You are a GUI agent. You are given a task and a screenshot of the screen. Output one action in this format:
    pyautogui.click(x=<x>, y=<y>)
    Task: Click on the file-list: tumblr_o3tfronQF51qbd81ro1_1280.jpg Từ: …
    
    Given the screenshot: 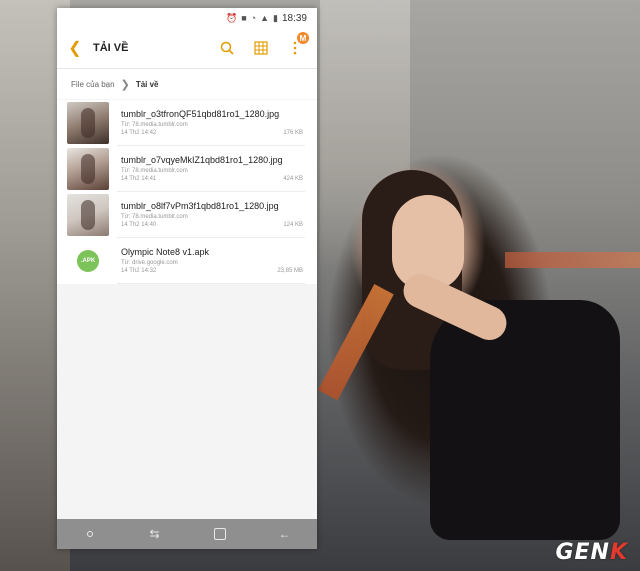 What is the action you would take?
    pyautogui.click(x=187, y=192)
    